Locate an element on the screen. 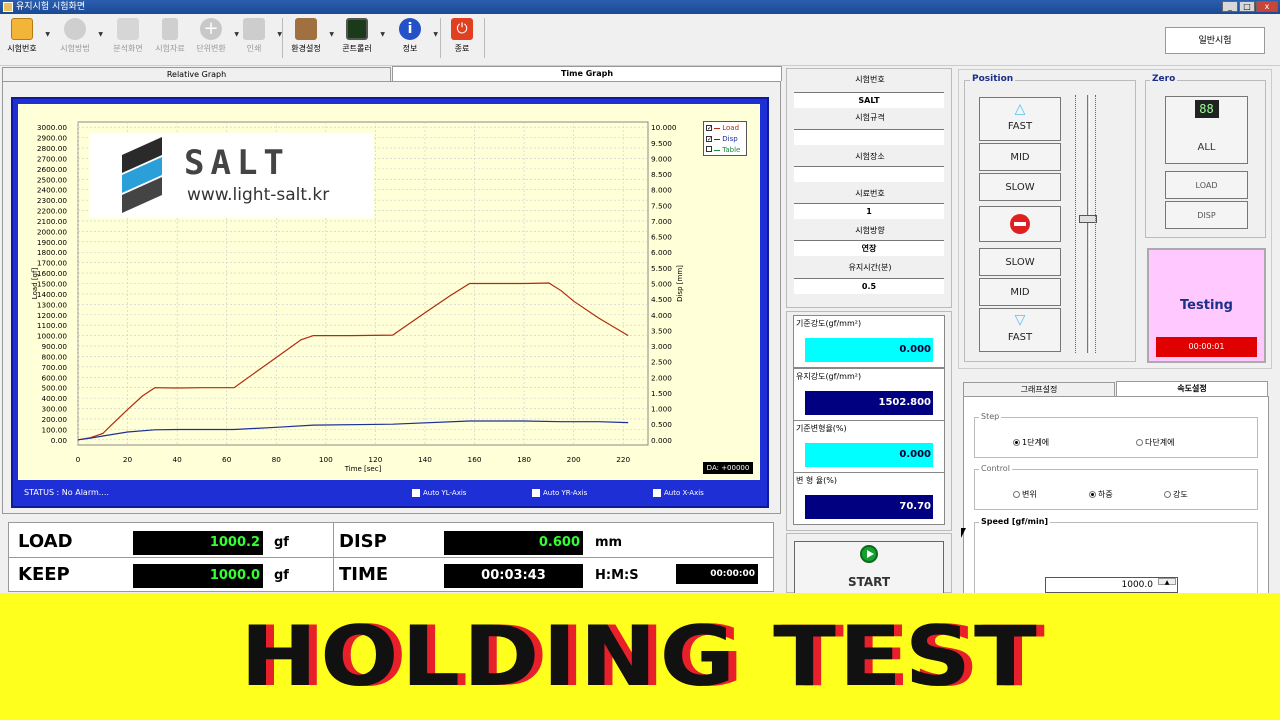 The width and height of the screenshot is (1280, 720). y-tick-label: 1600.00 is located at coordinates (52, 273).